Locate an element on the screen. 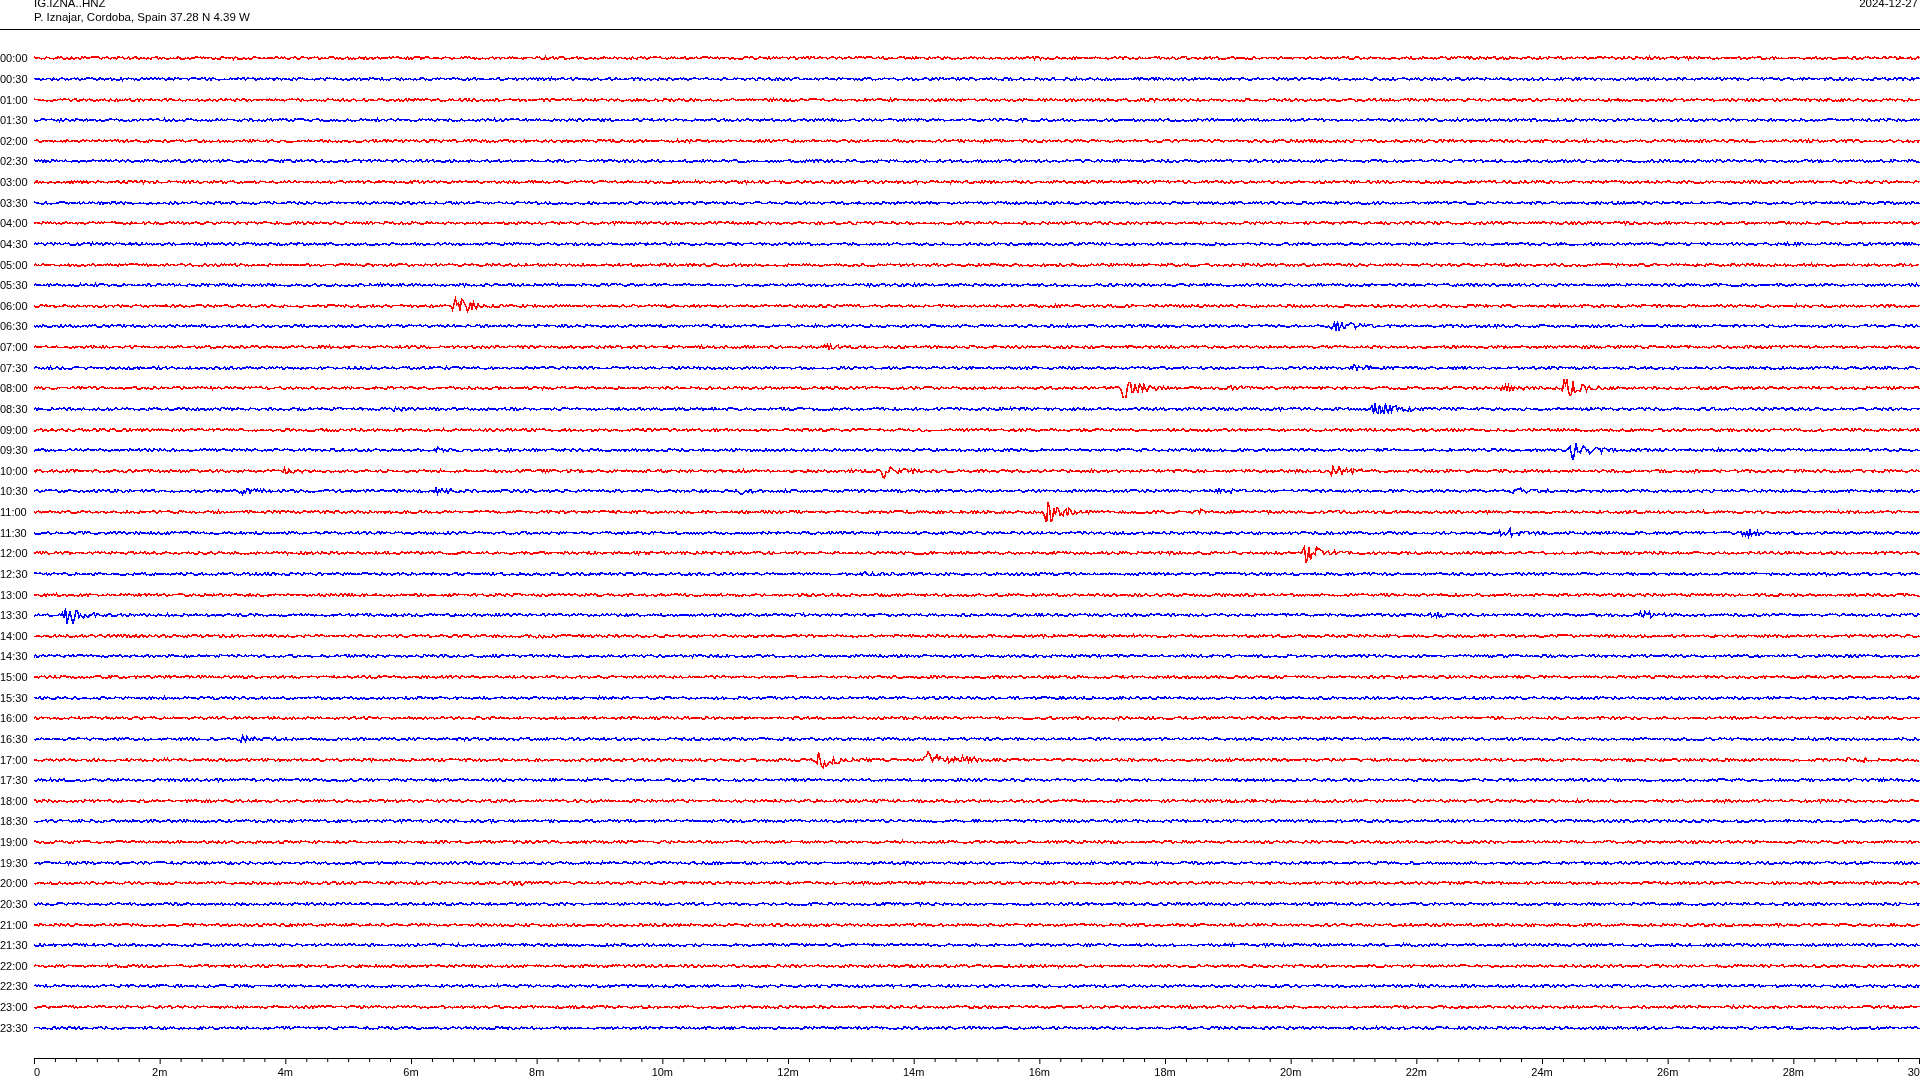  time-label: 21:30 is located at coordinates (14, 945).